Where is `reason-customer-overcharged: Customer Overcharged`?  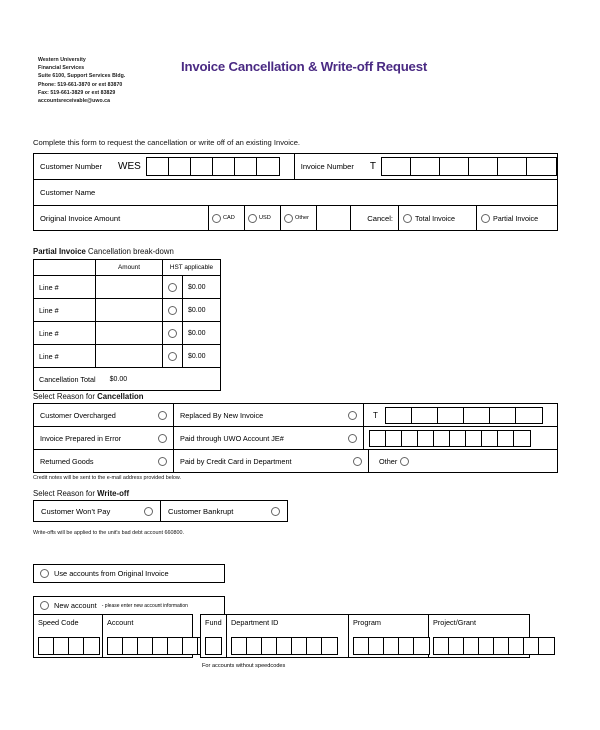 reason-customer-overcharged: Customer Overcharged is located at coordinates (104, 415).